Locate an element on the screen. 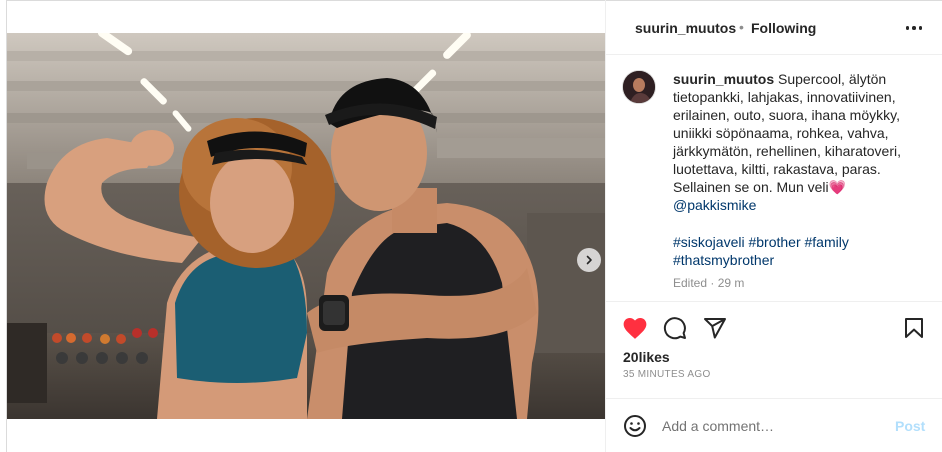 Image resolution: width=942 pixels, height=452 pixels. heart-filled-icon is located at coordinates (635, 328).